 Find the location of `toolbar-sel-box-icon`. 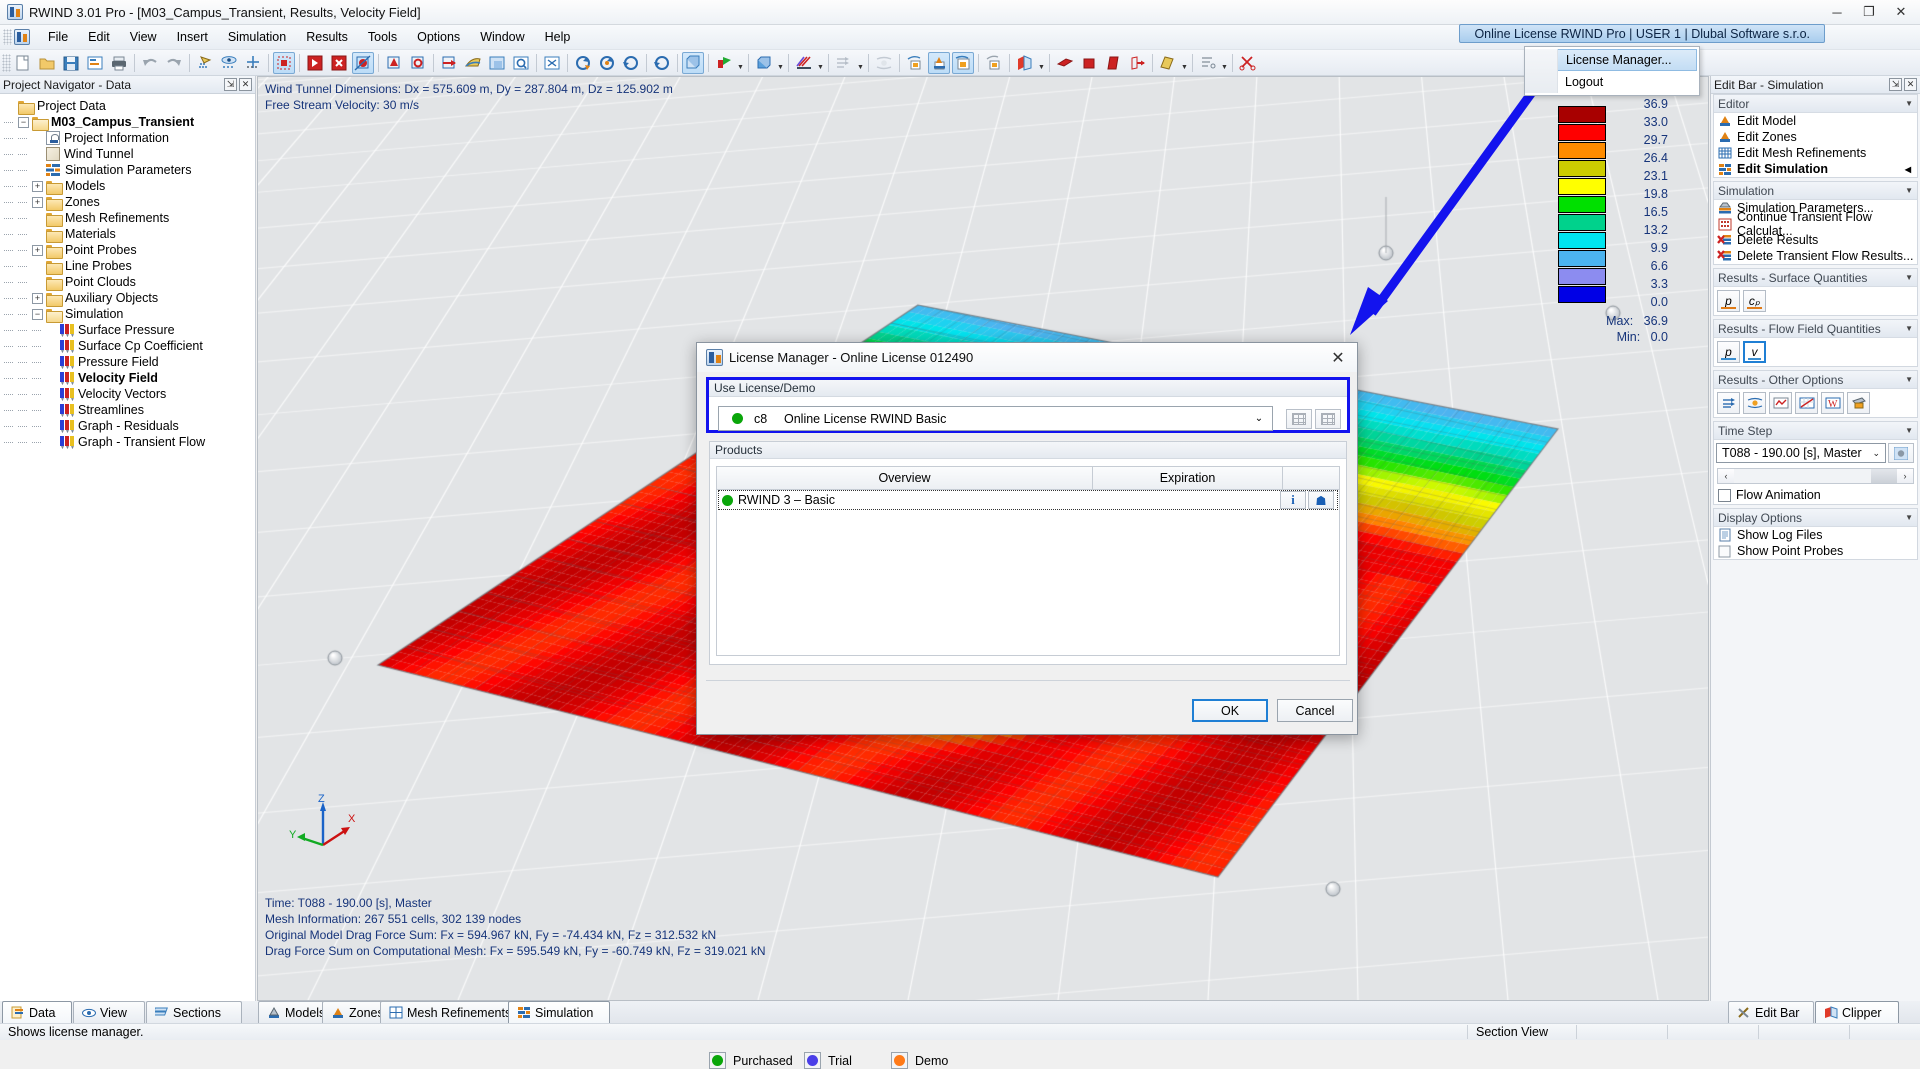

toolbar-sel-box-icon is located at coordinates (284, 62).